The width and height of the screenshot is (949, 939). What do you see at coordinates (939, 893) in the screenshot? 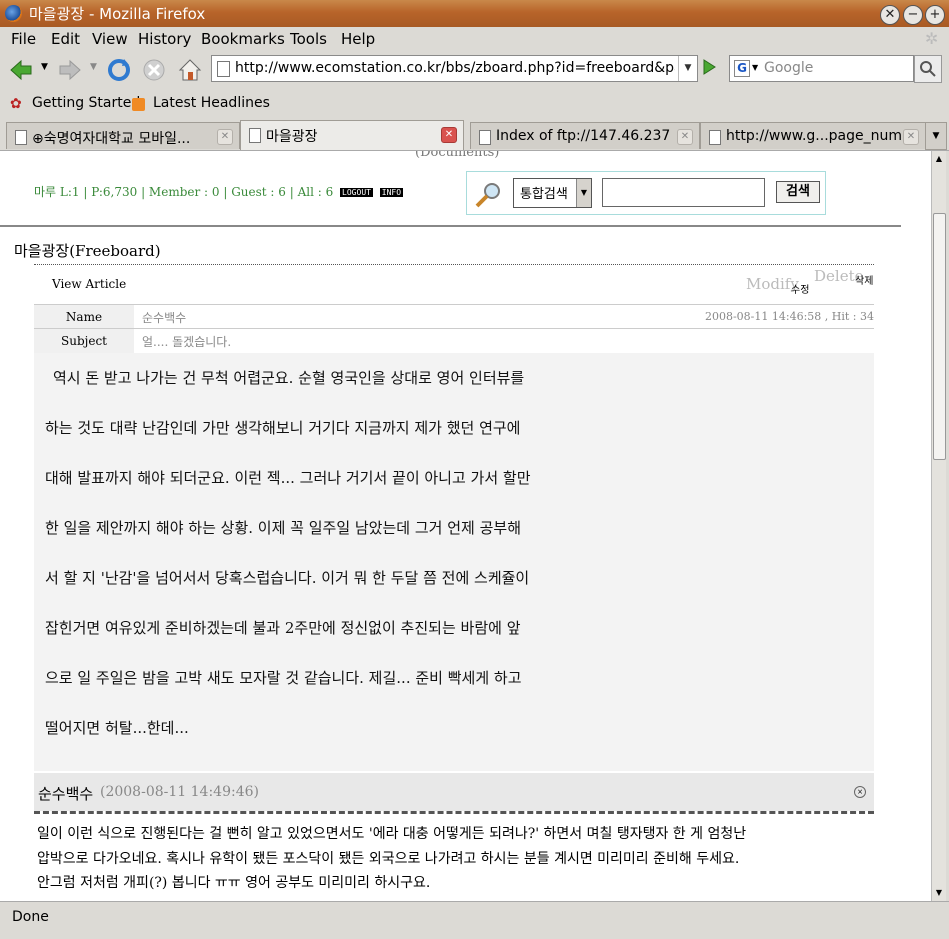
I see `scroll-down-icon: ▼` at bounding box center [939, 893].